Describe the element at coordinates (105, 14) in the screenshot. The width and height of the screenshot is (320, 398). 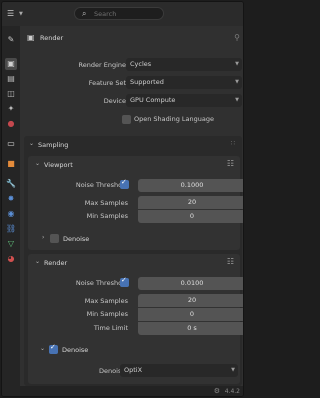
I see `search-placeholder: Search` at that location.